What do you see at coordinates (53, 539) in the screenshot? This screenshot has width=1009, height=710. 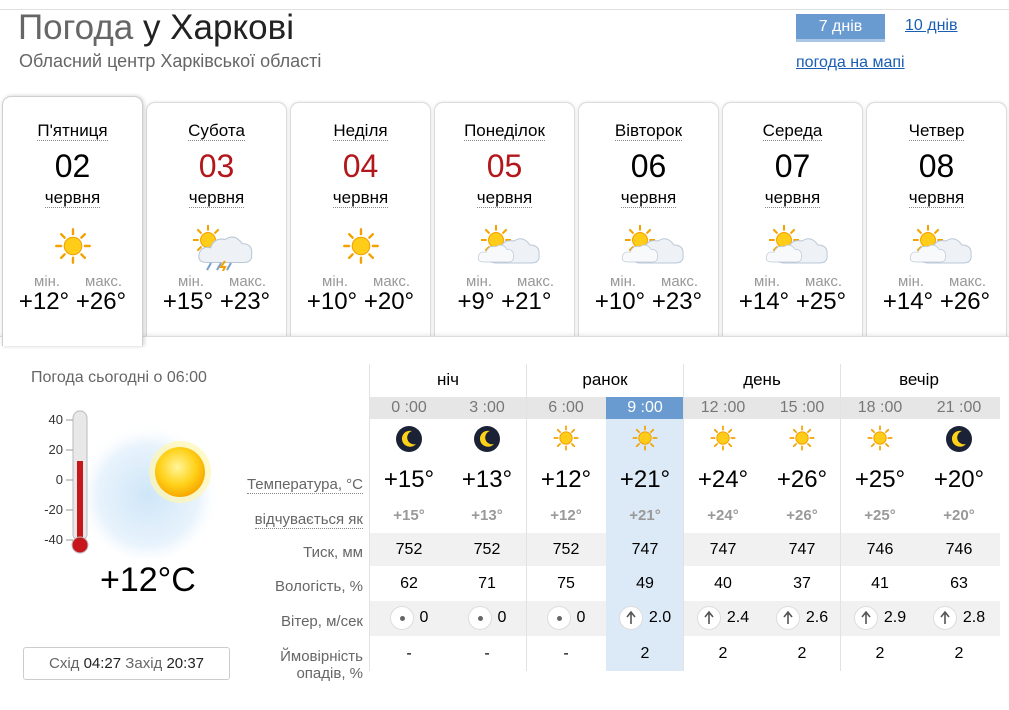 I see `thermometer-tick: -40` at bounding box center [53, 539].